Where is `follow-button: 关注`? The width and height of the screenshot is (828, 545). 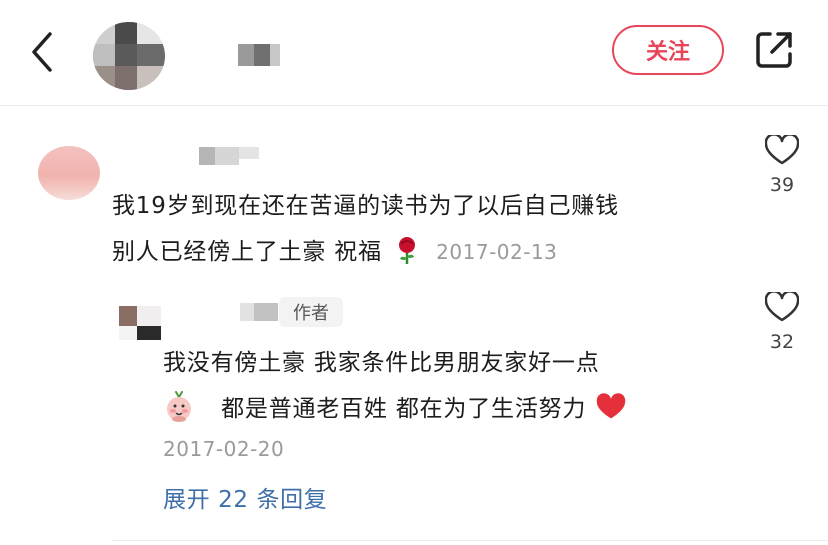
follow-button: 关注 is located at coordinates (668, 50).